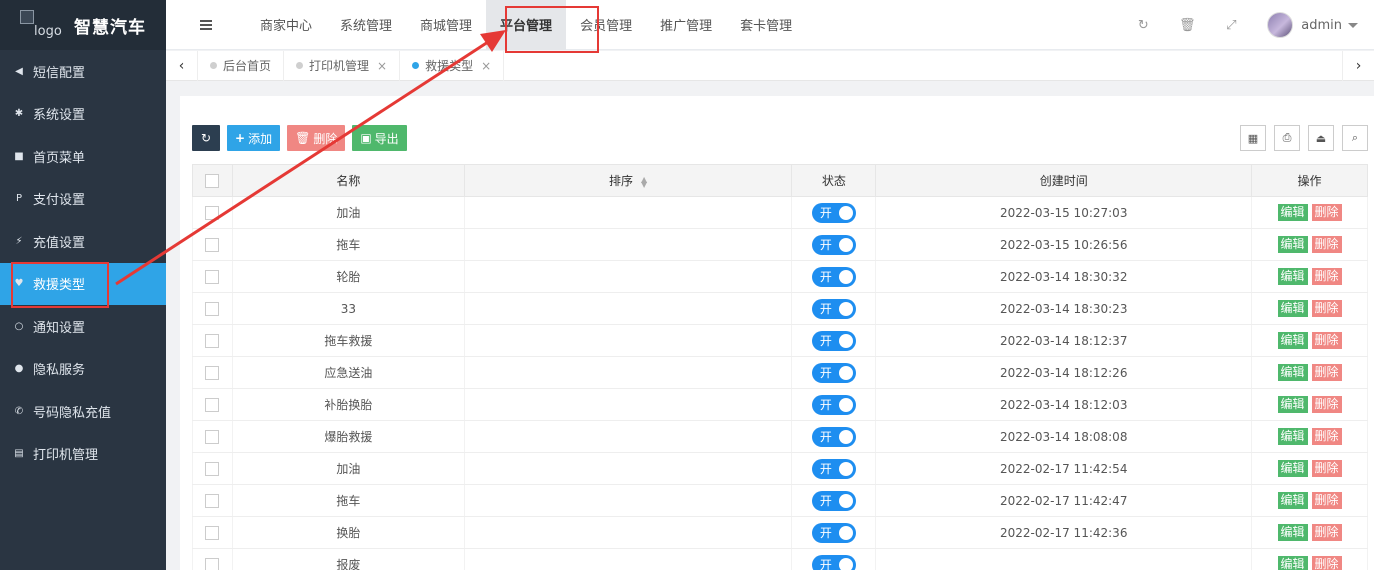 This screenshot has width=1374, height=570. I want to click on name-cell: 轮胎, so click(348, 276).